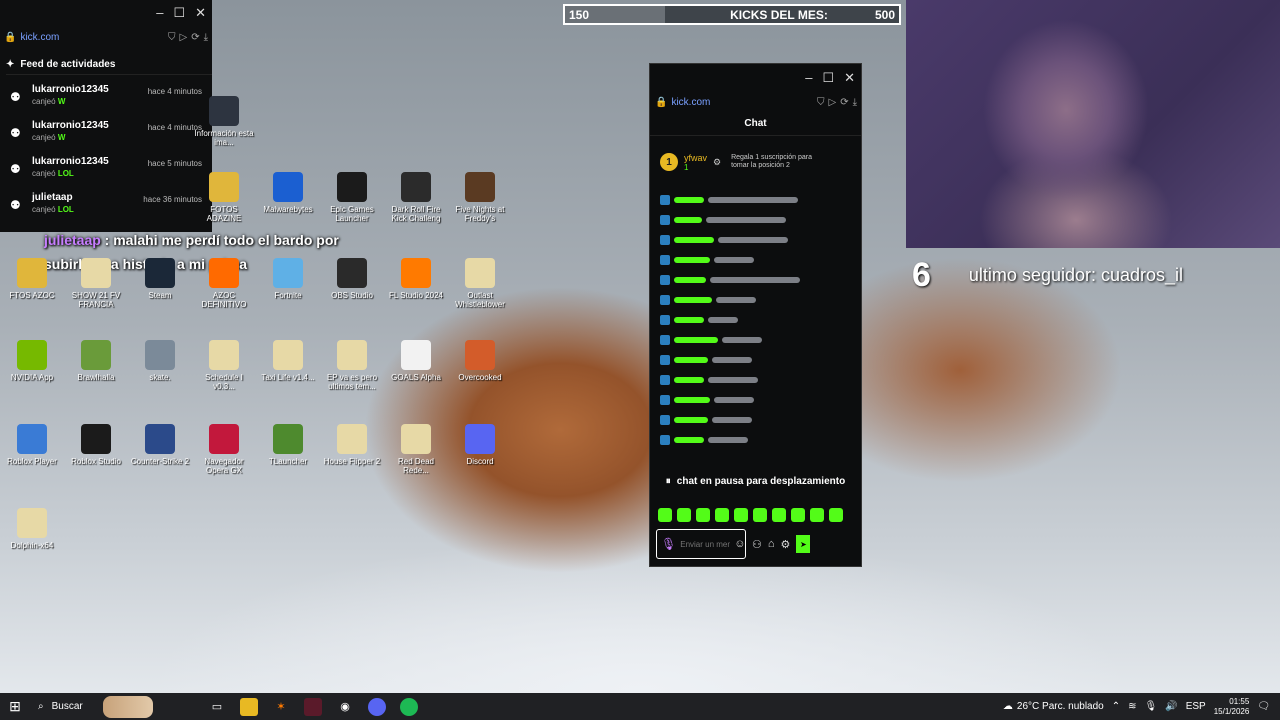  I want to click on search-highlight-image, so click(127, 706).